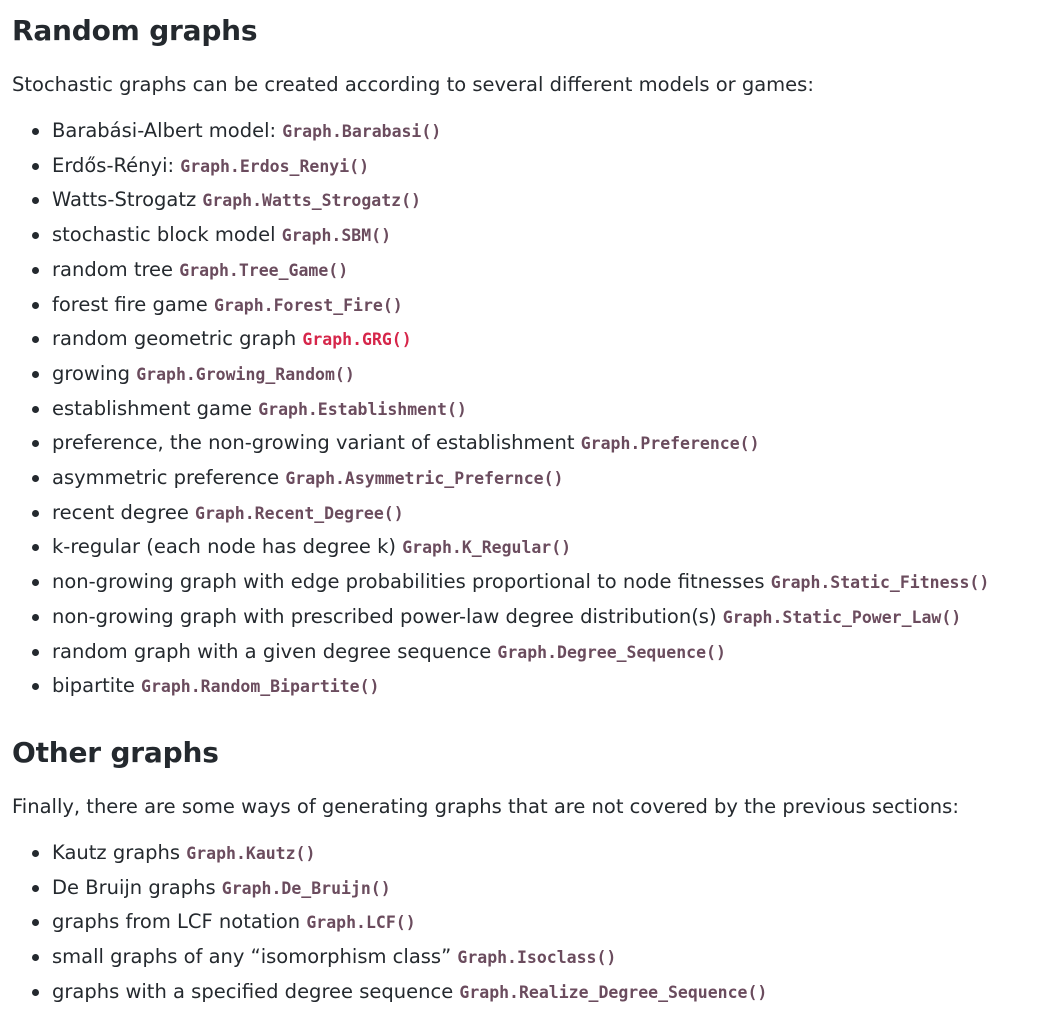 Image resolution: width=1048 pixels, height=1018 pixels. I want to click on code-reference: Graph.Kautz(), so click(251, 853).